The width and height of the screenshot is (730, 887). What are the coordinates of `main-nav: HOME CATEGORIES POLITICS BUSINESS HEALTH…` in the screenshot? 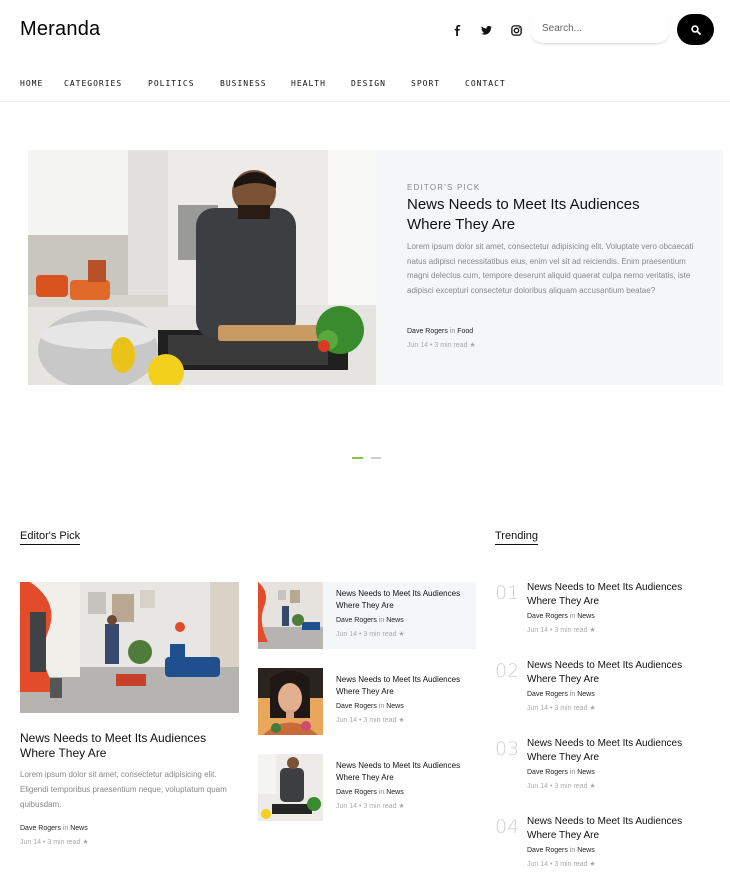 It's located at (272, 83).